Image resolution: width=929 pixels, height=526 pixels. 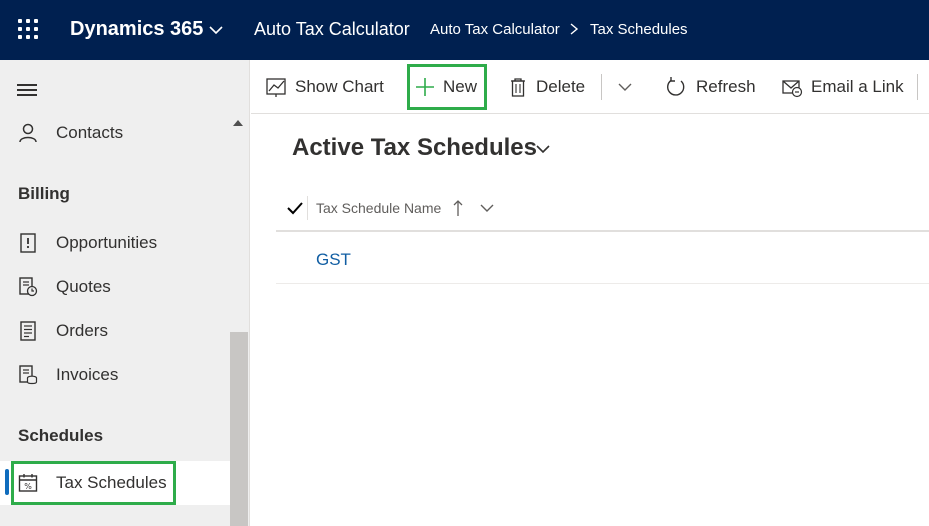 What do you see at coordinates (307, 208) in the screenshot?
I see `column-separator` at bounding box center [307, 208].